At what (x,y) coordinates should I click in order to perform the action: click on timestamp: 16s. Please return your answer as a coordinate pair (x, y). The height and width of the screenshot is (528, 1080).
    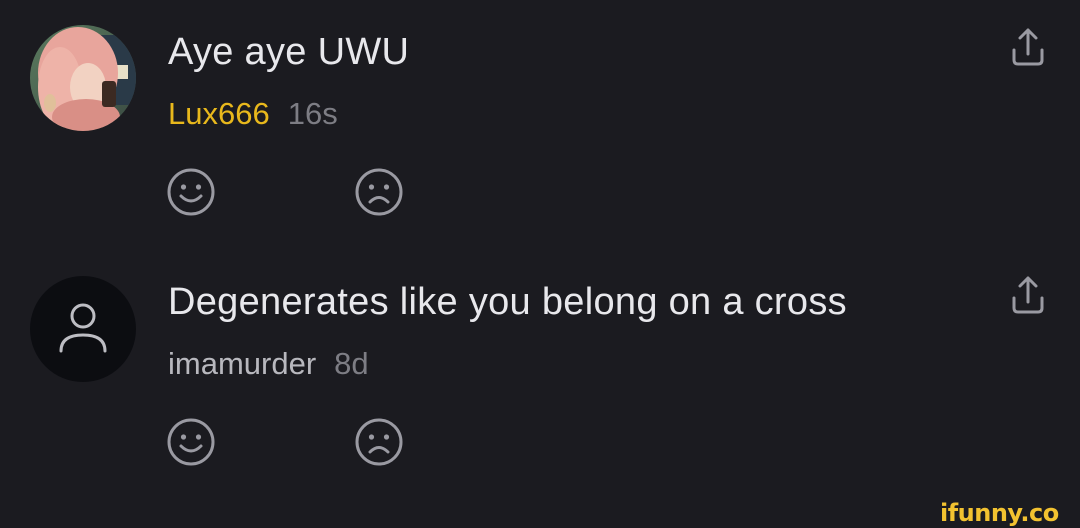
    Looking at the image, I should click on (312, 113).